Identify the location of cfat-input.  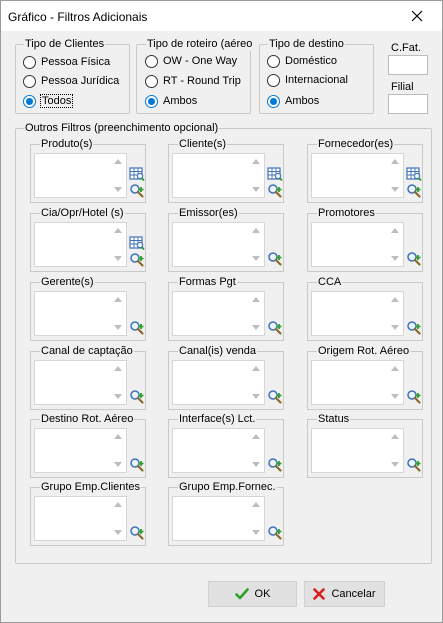
(408, 65).